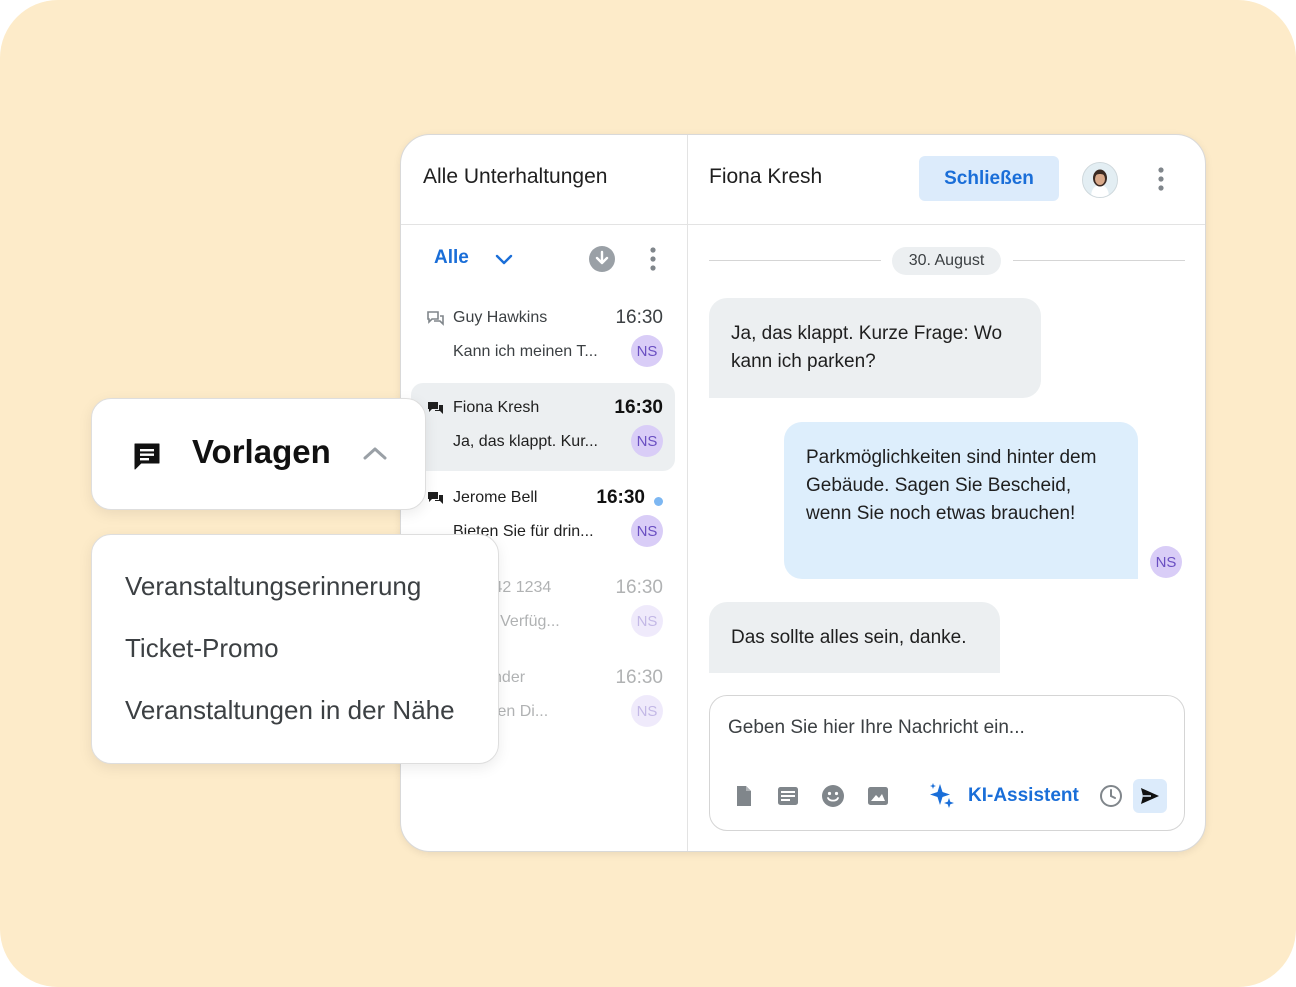  Describe the element at coordinates (500, 317) in the screenshot. I see `conversation-name: Guy Hawkins` at that location.